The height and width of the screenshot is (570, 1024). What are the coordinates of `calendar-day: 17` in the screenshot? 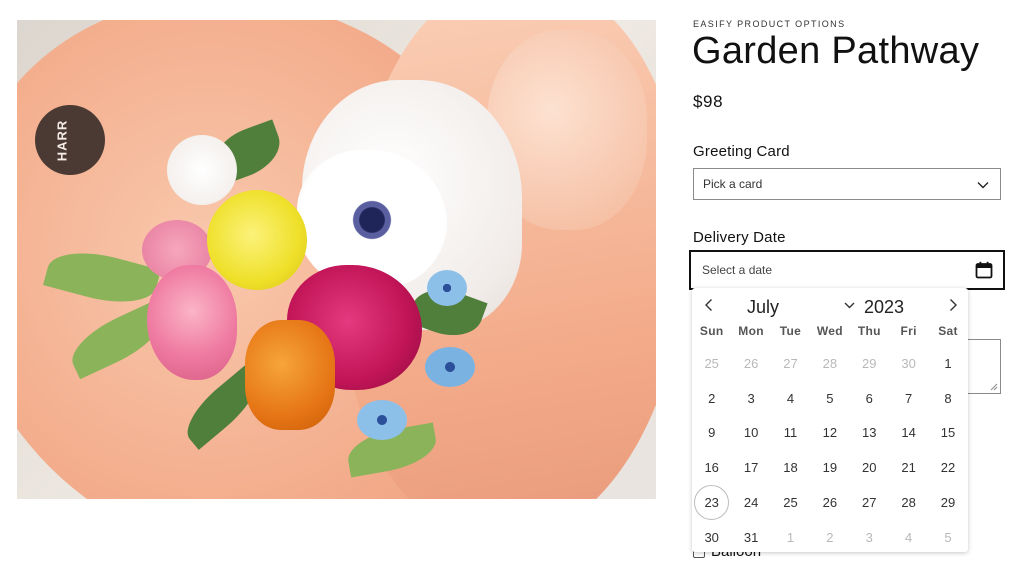 It's located at (750, 467).